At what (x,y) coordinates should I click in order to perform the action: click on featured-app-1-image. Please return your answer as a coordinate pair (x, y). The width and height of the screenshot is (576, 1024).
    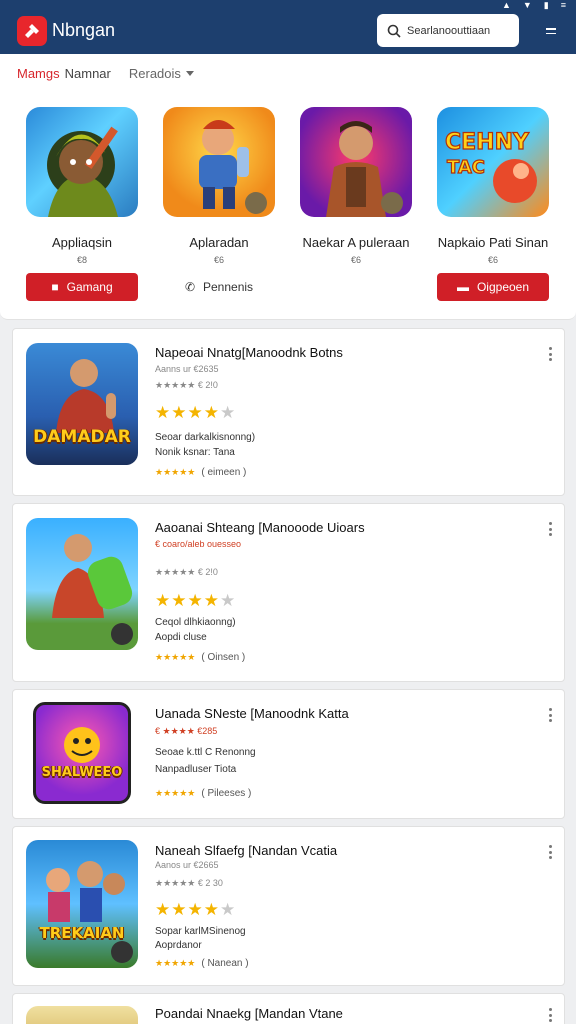
    Looking at the image, I should click on (82, 162).